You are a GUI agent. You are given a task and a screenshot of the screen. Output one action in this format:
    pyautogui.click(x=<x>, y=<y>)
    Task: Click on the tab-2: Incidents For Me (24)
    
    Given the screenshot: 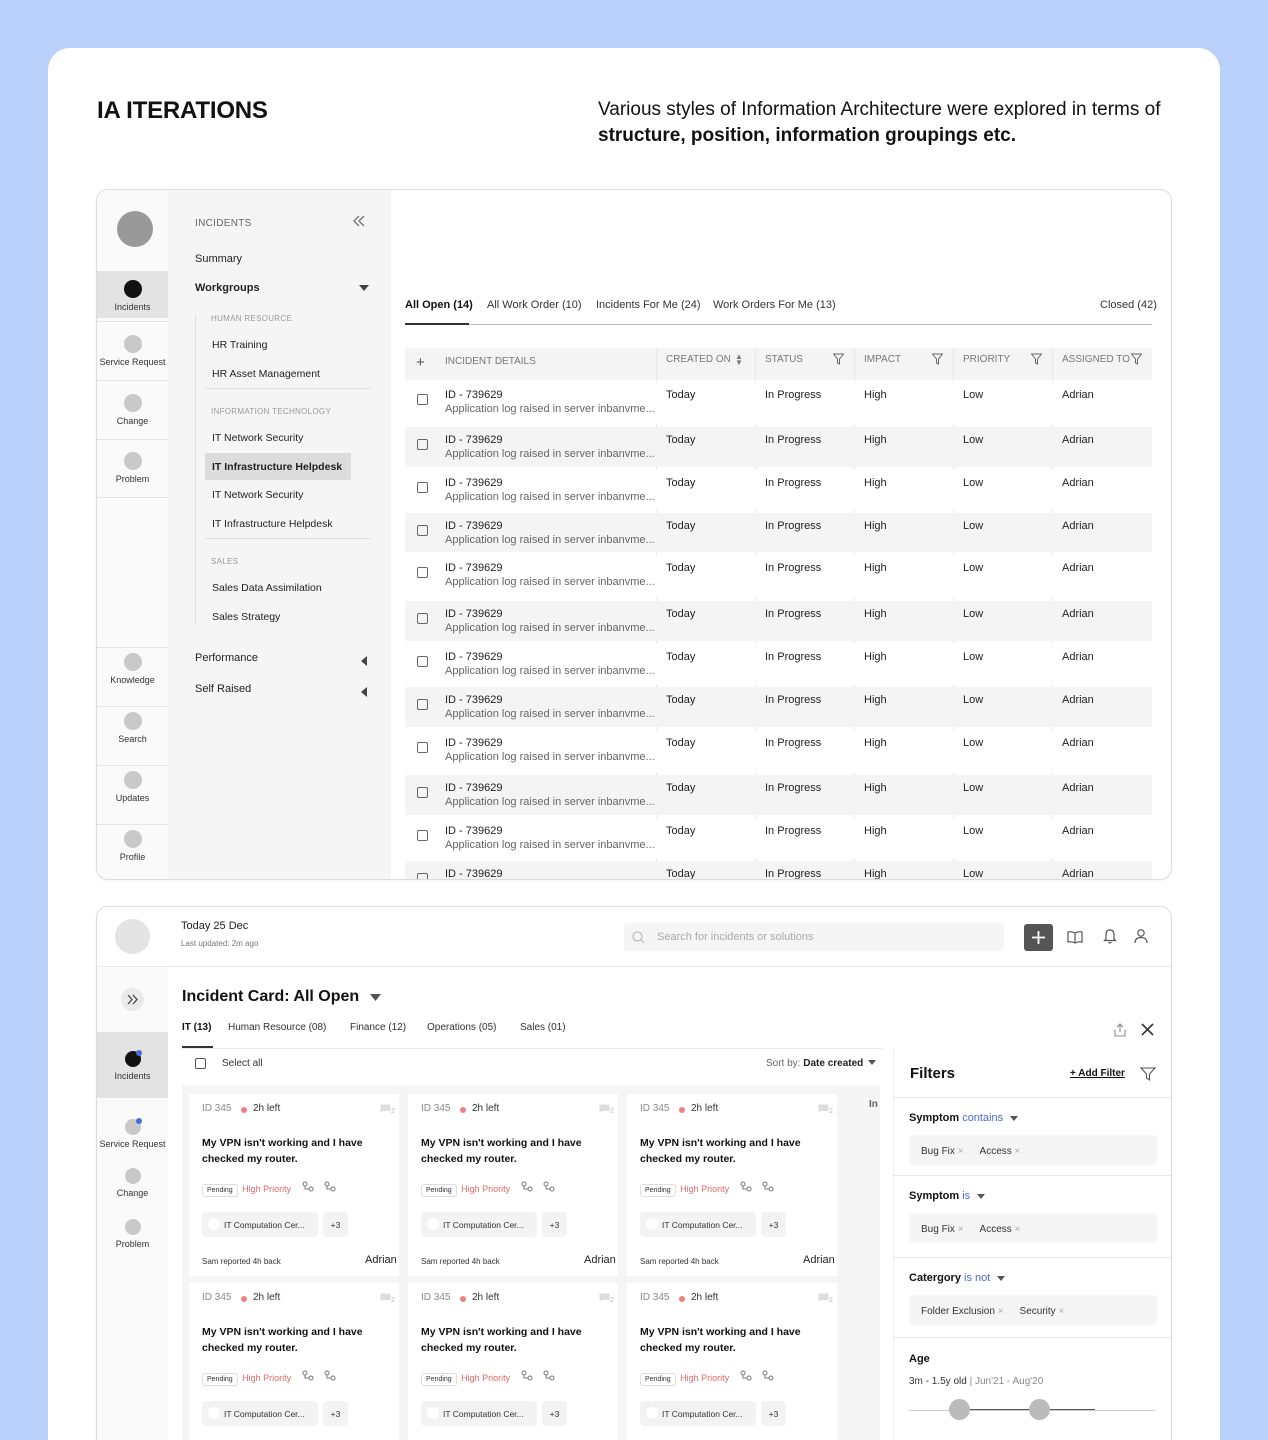 What is the action you would take?
    pyautogui.click(x=648, y=305)
    